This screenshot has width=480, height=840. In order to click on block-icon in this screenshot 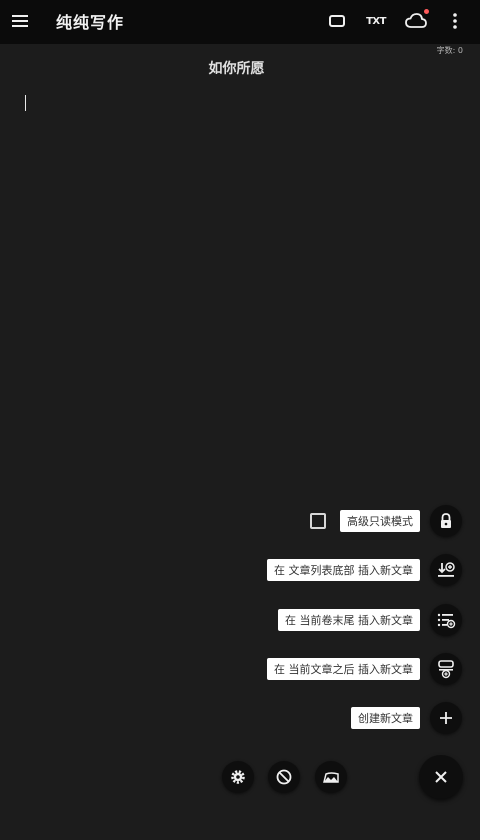, I will do `click(284, 777)`.